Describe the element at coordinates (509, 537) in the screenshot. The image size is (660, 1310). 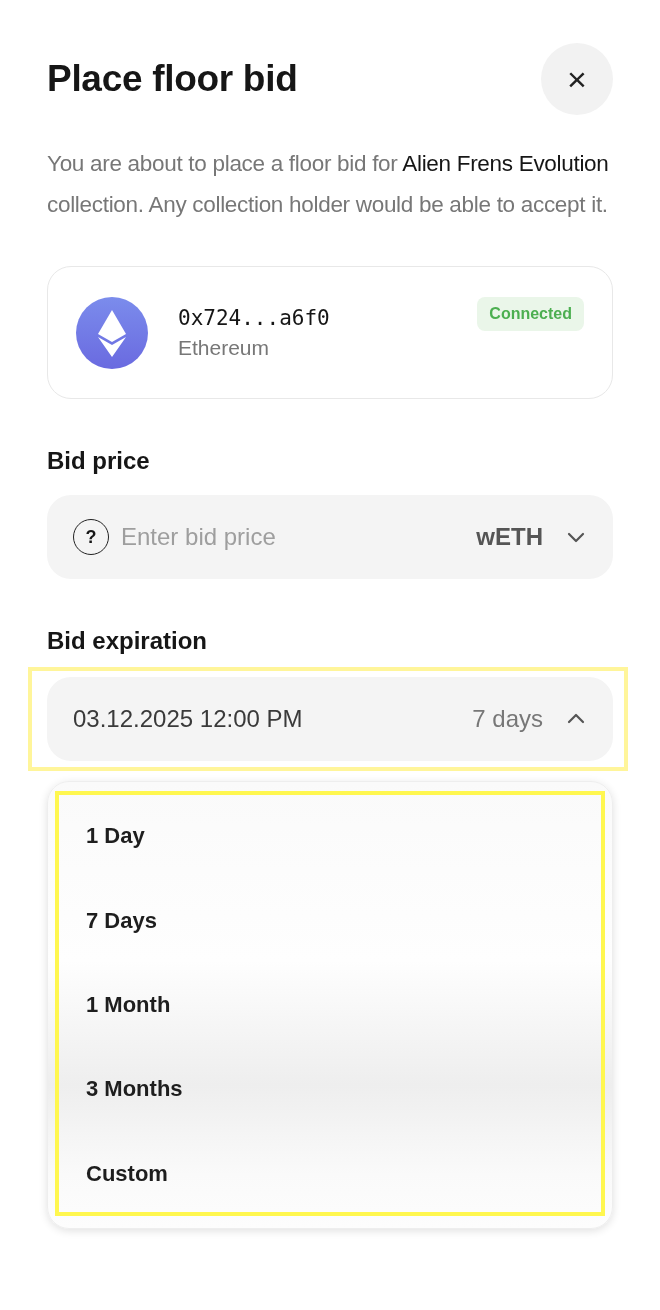
I see `currency-selector: wETH` at that location.